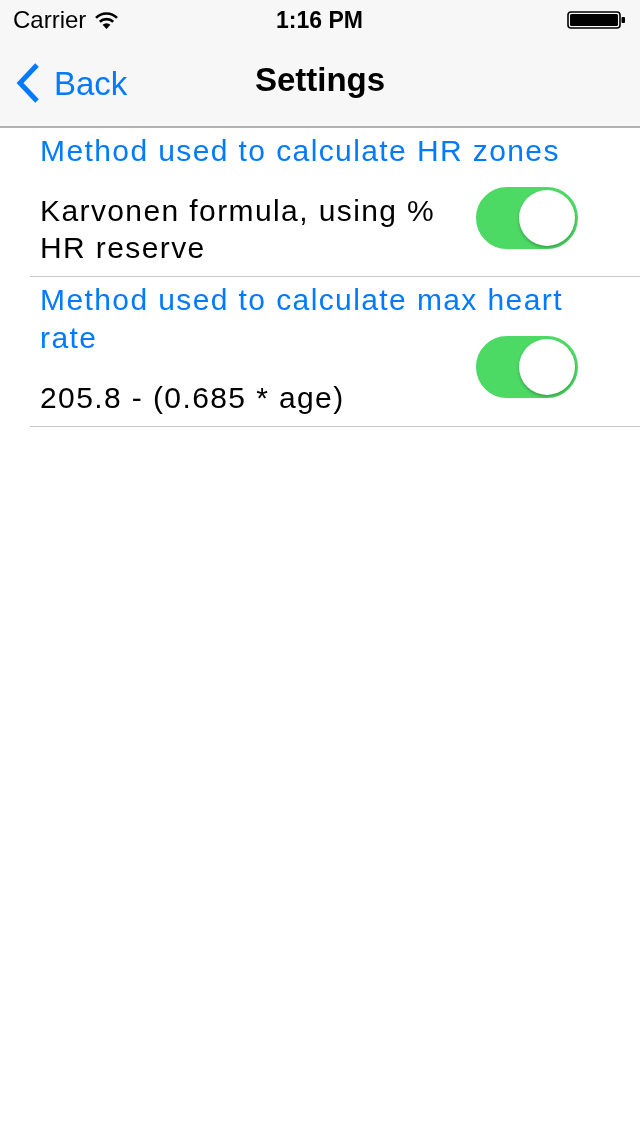  What do you see at coordinates (596, 20) in the screenshot?
I see `battery-icon` at bounding box center [596, 20].